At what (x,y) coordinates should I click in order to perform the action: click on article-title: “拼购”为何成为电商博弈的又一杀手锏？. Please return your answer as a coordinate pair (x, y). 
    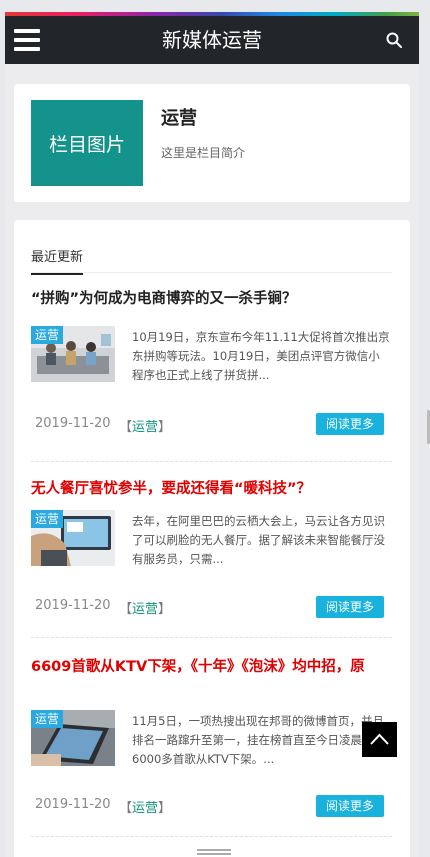
    Looking at the image, I should click on (211, 299).